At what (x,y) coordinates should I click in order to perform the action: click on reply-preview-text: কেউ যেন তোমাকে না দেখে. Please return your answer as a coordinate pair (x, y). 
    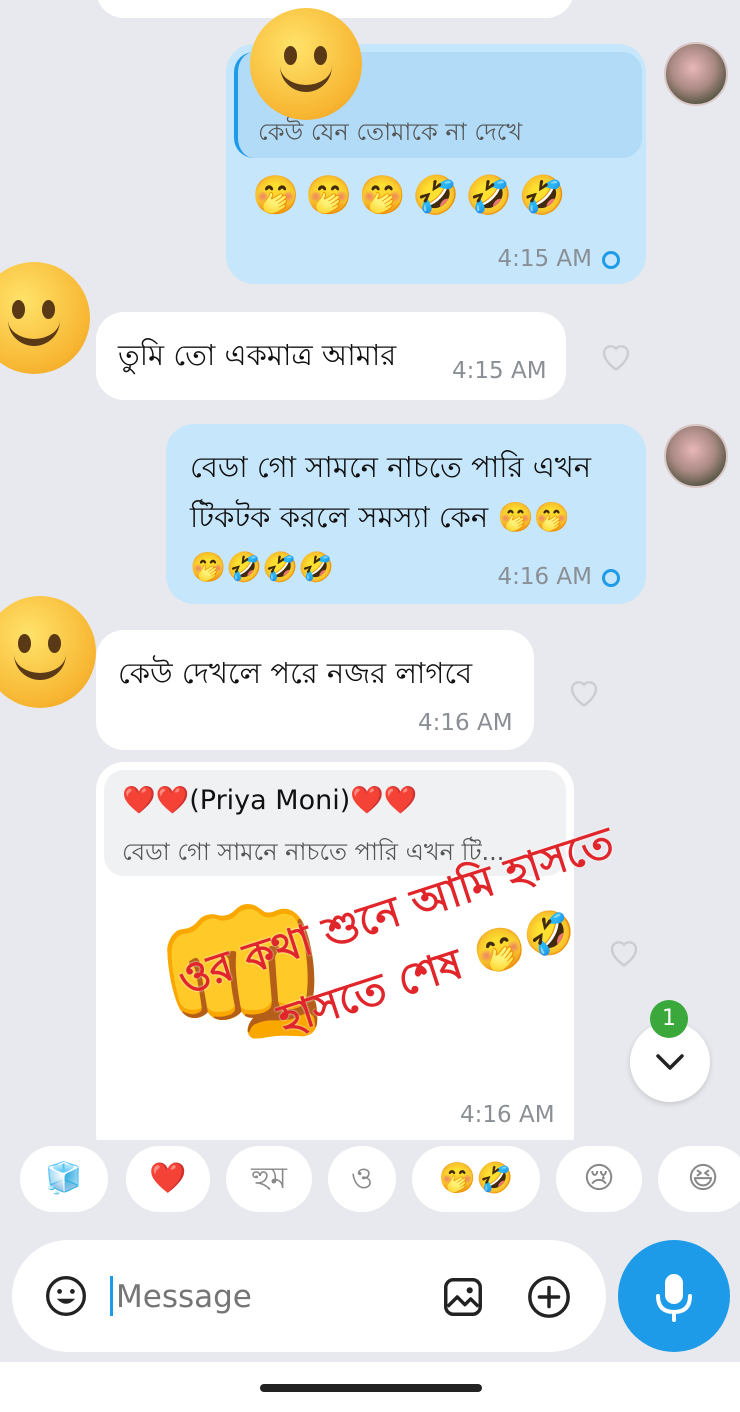
    Looking at the image, I should click on (390, 132).